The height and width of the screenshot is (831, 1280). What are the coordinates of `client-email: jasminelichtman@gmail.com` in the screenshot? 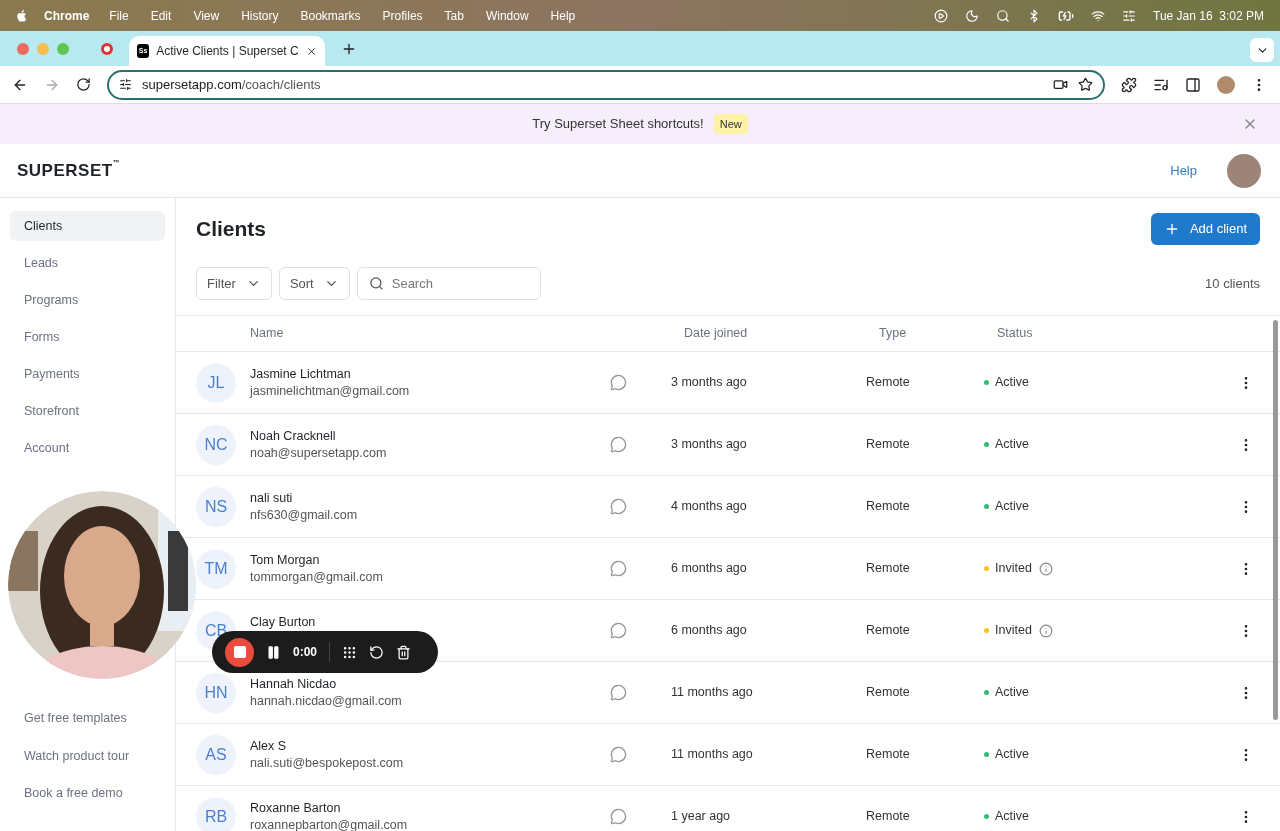 It's located at (330, 391).